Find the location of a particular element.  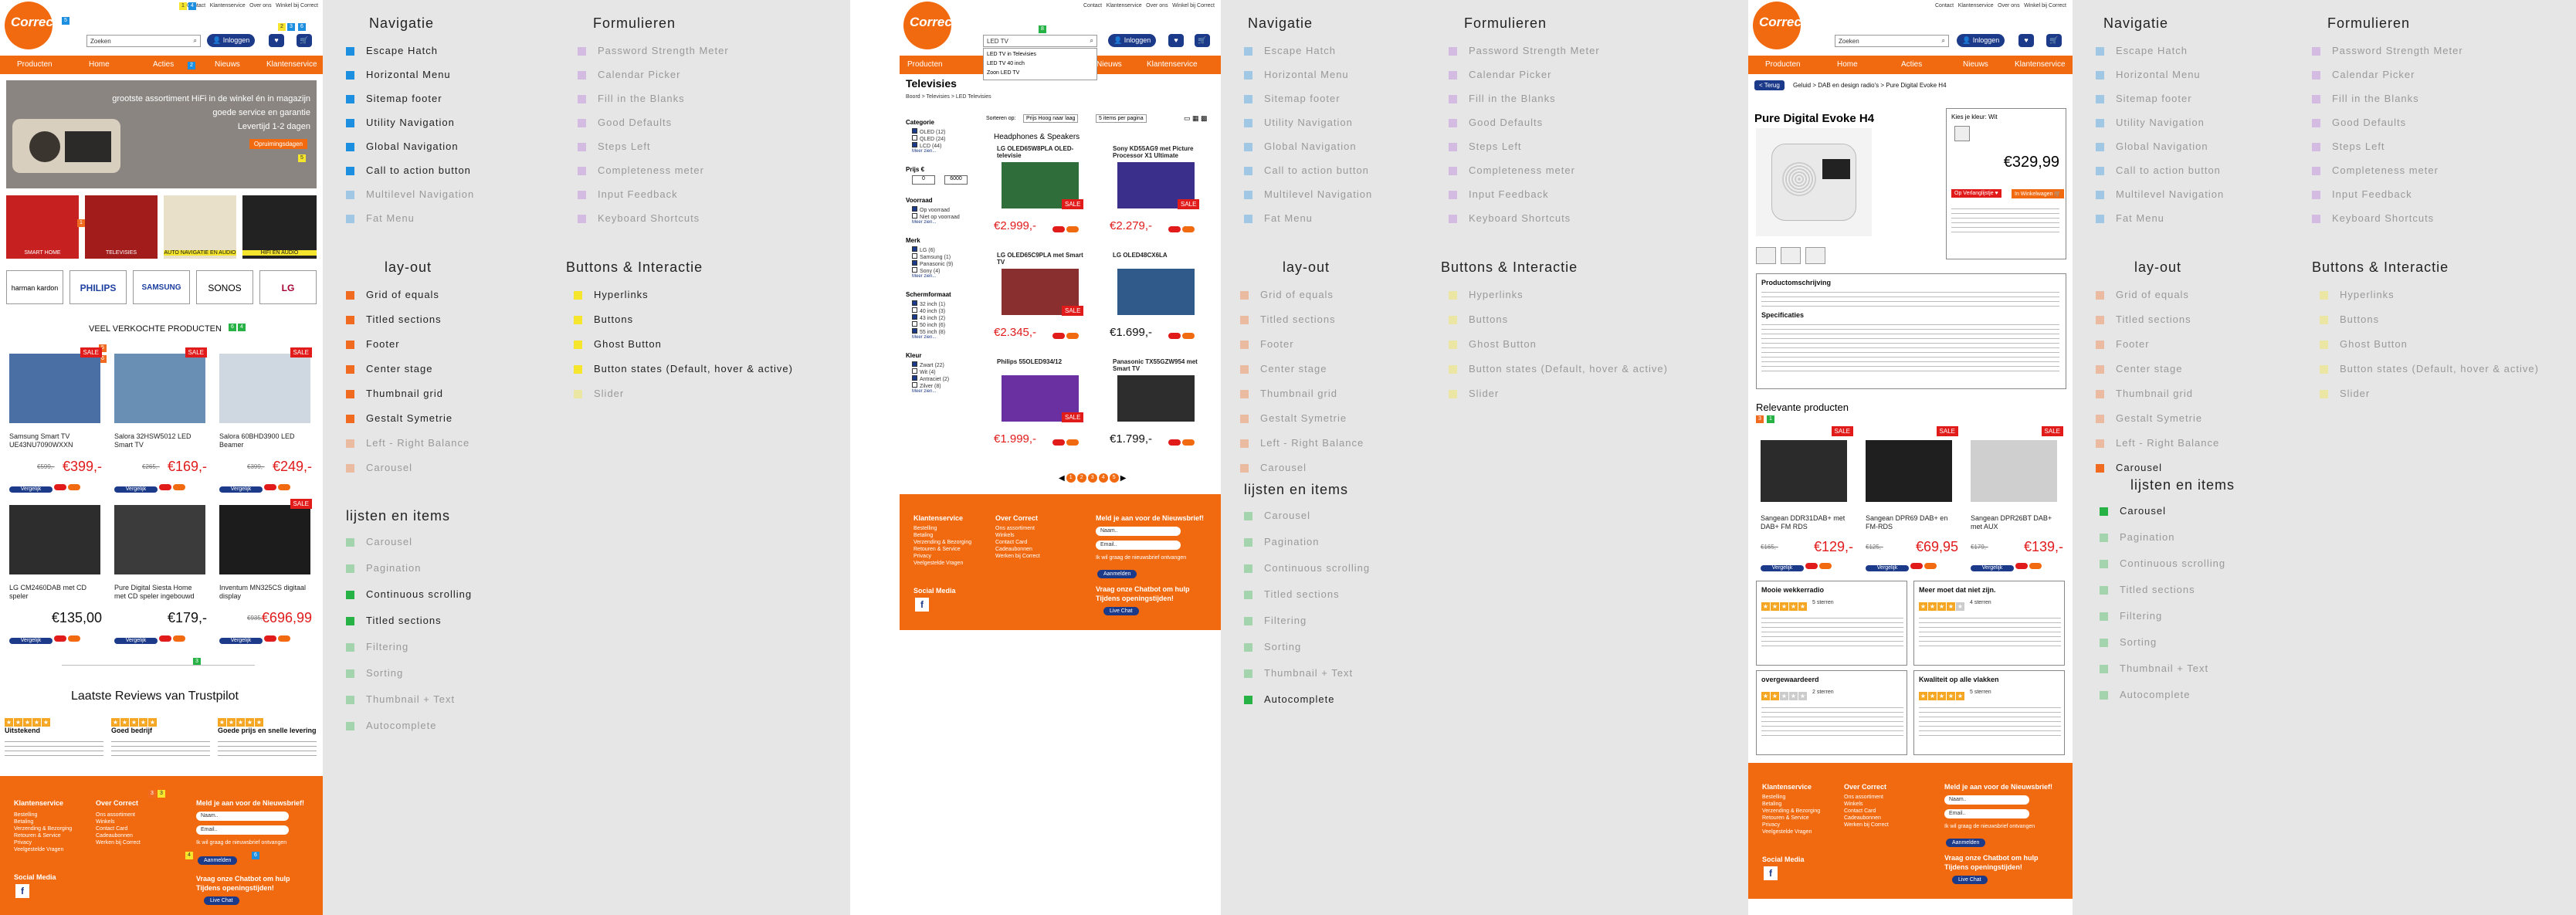

filter-option: 40 inch (3) is located at coordinates (928, 310).